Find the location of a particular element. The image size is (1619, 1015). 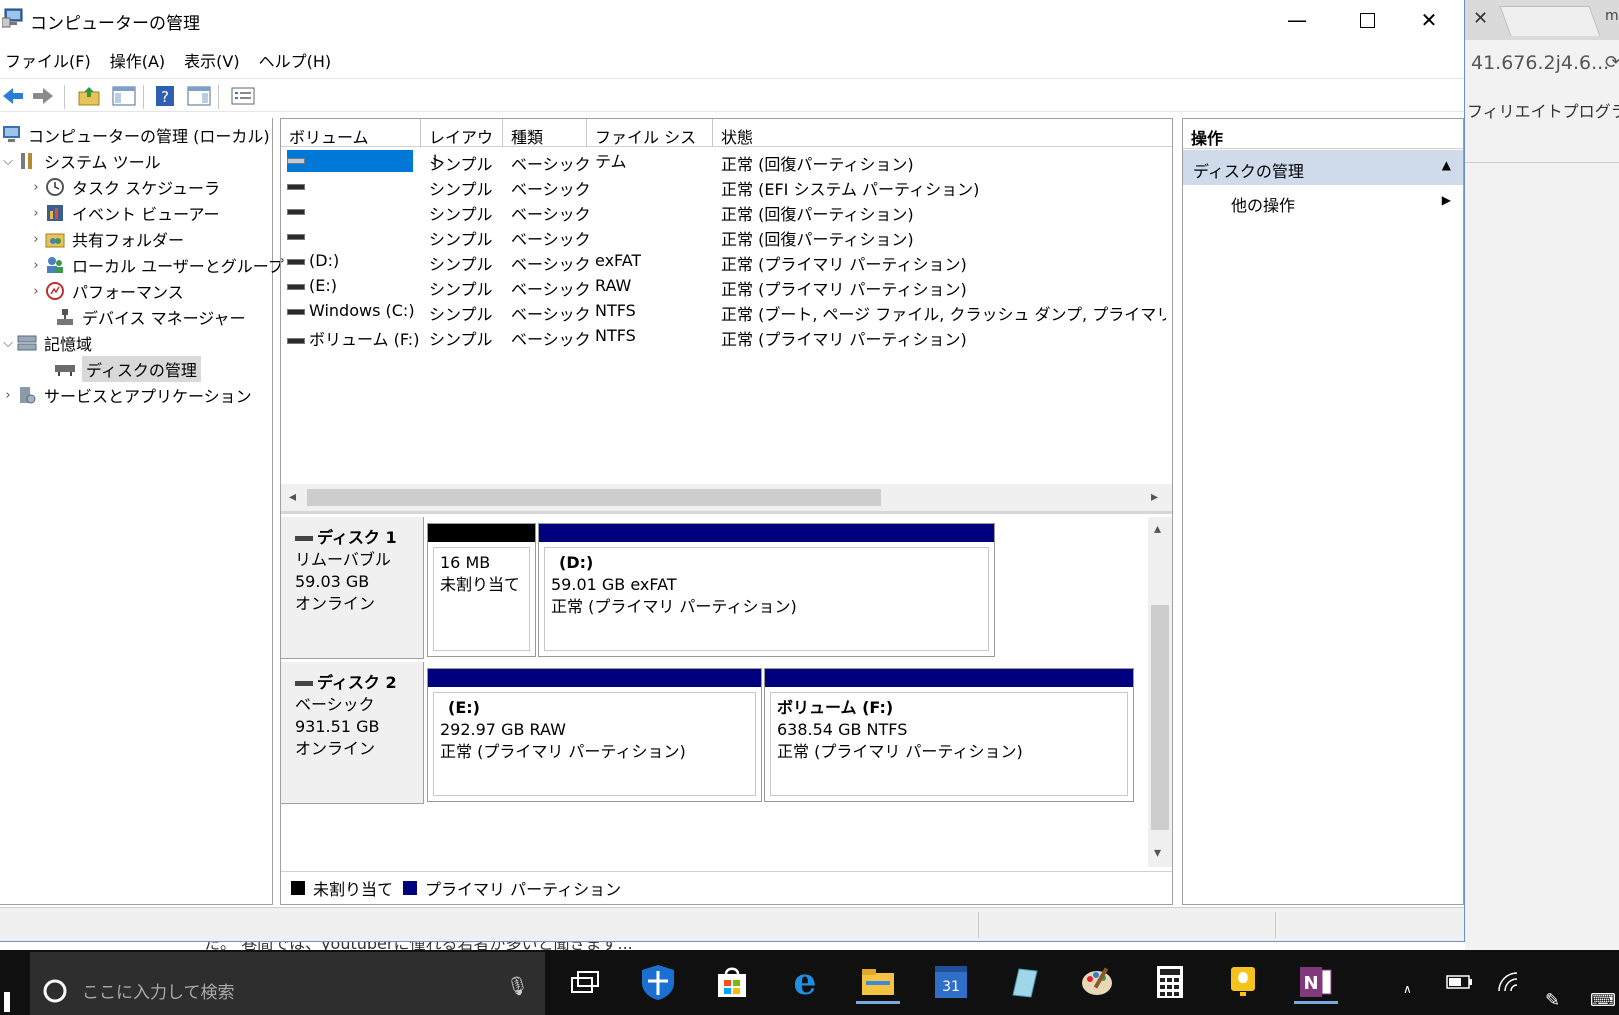

tree-item-storage: ⌵ 記憶域 is located at coordinates (46, 343).